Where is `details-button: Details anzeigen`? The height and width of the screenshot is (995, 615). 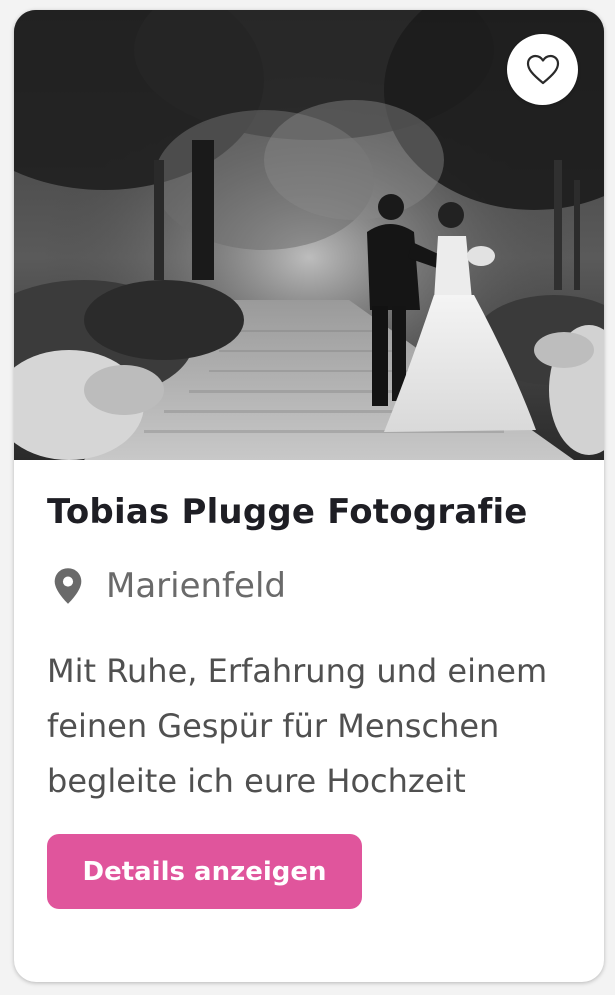
details-button: Details anzeigen is located at coordinates (204, 871).